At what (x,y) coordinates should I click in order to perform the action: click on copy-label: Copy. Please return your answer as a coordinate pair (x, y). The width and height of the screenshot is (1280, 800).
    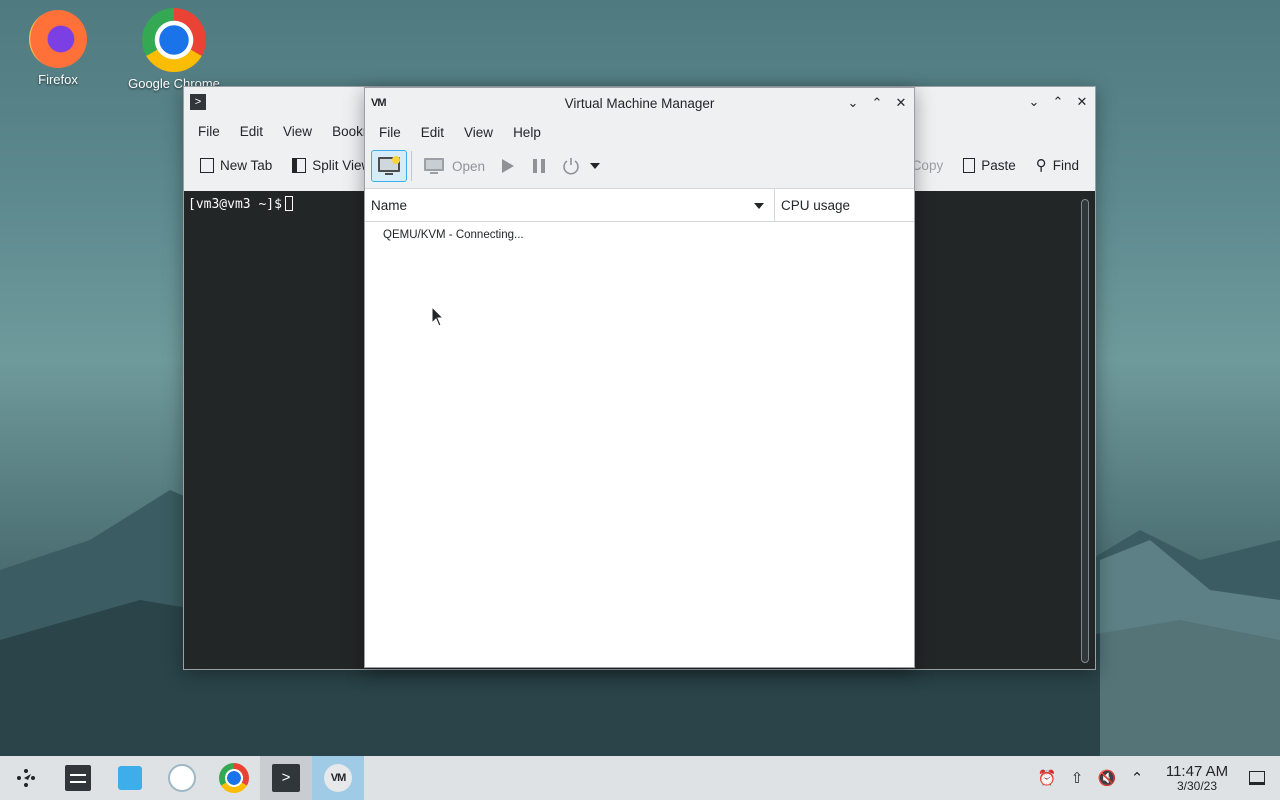
    Looking at the image, I should click on (927, 165).